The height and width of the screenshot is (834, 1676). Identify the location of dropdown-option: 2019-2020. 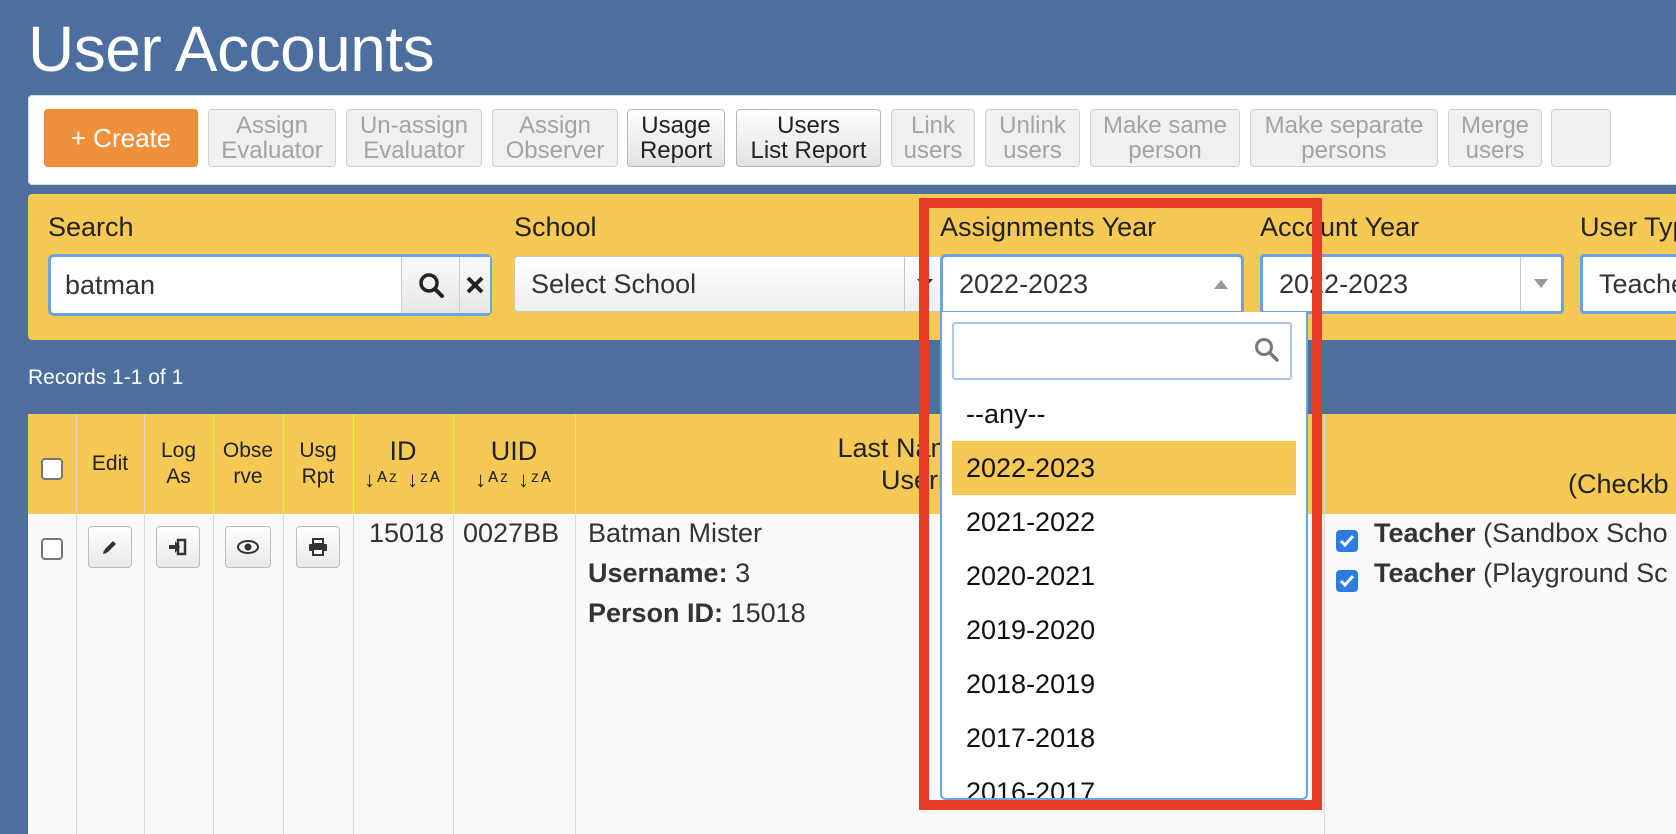
(1124, 630).